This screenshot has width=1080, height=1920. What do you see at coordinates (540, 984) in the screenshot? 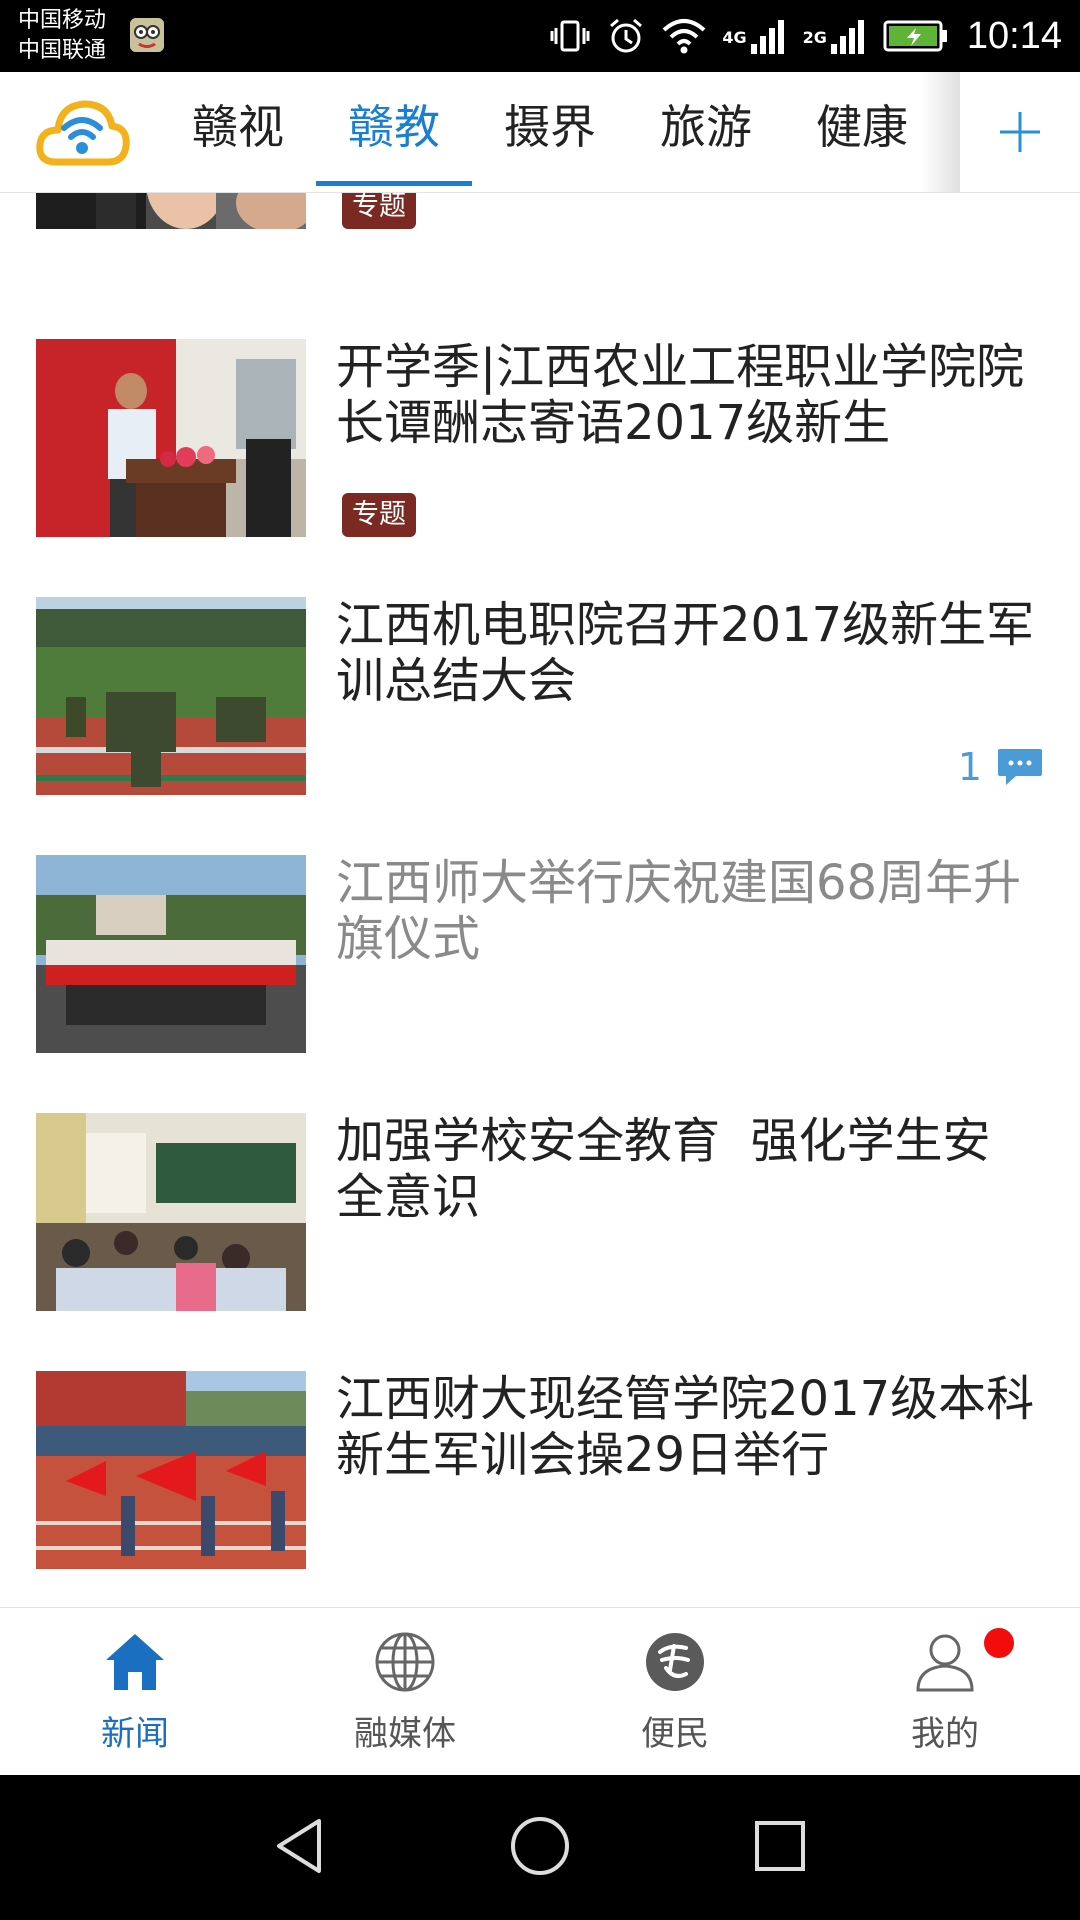
I see `list-item: 江西师大举行庆祝建国68周年升旗仪式` at bounding box center [540, 984].